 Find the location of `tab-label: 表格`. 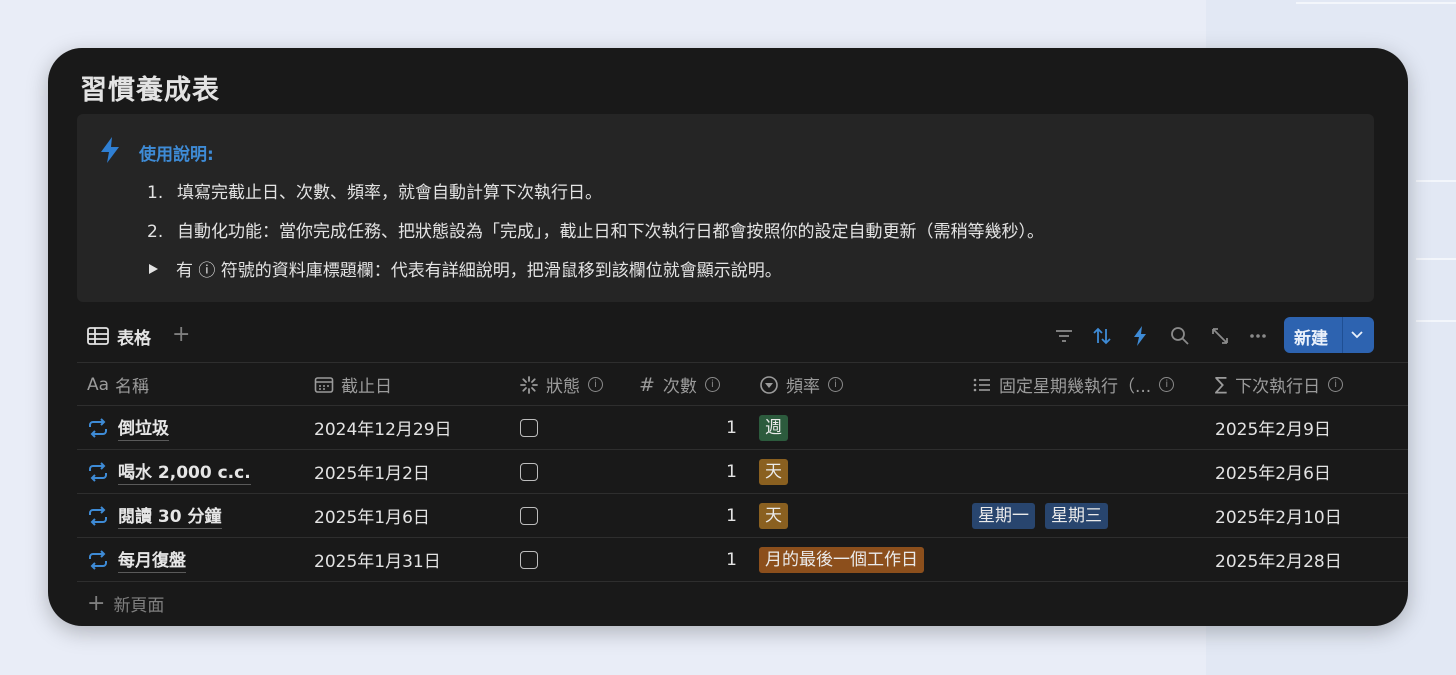

tab-label: 表格 is located at coordinates (134, 338).